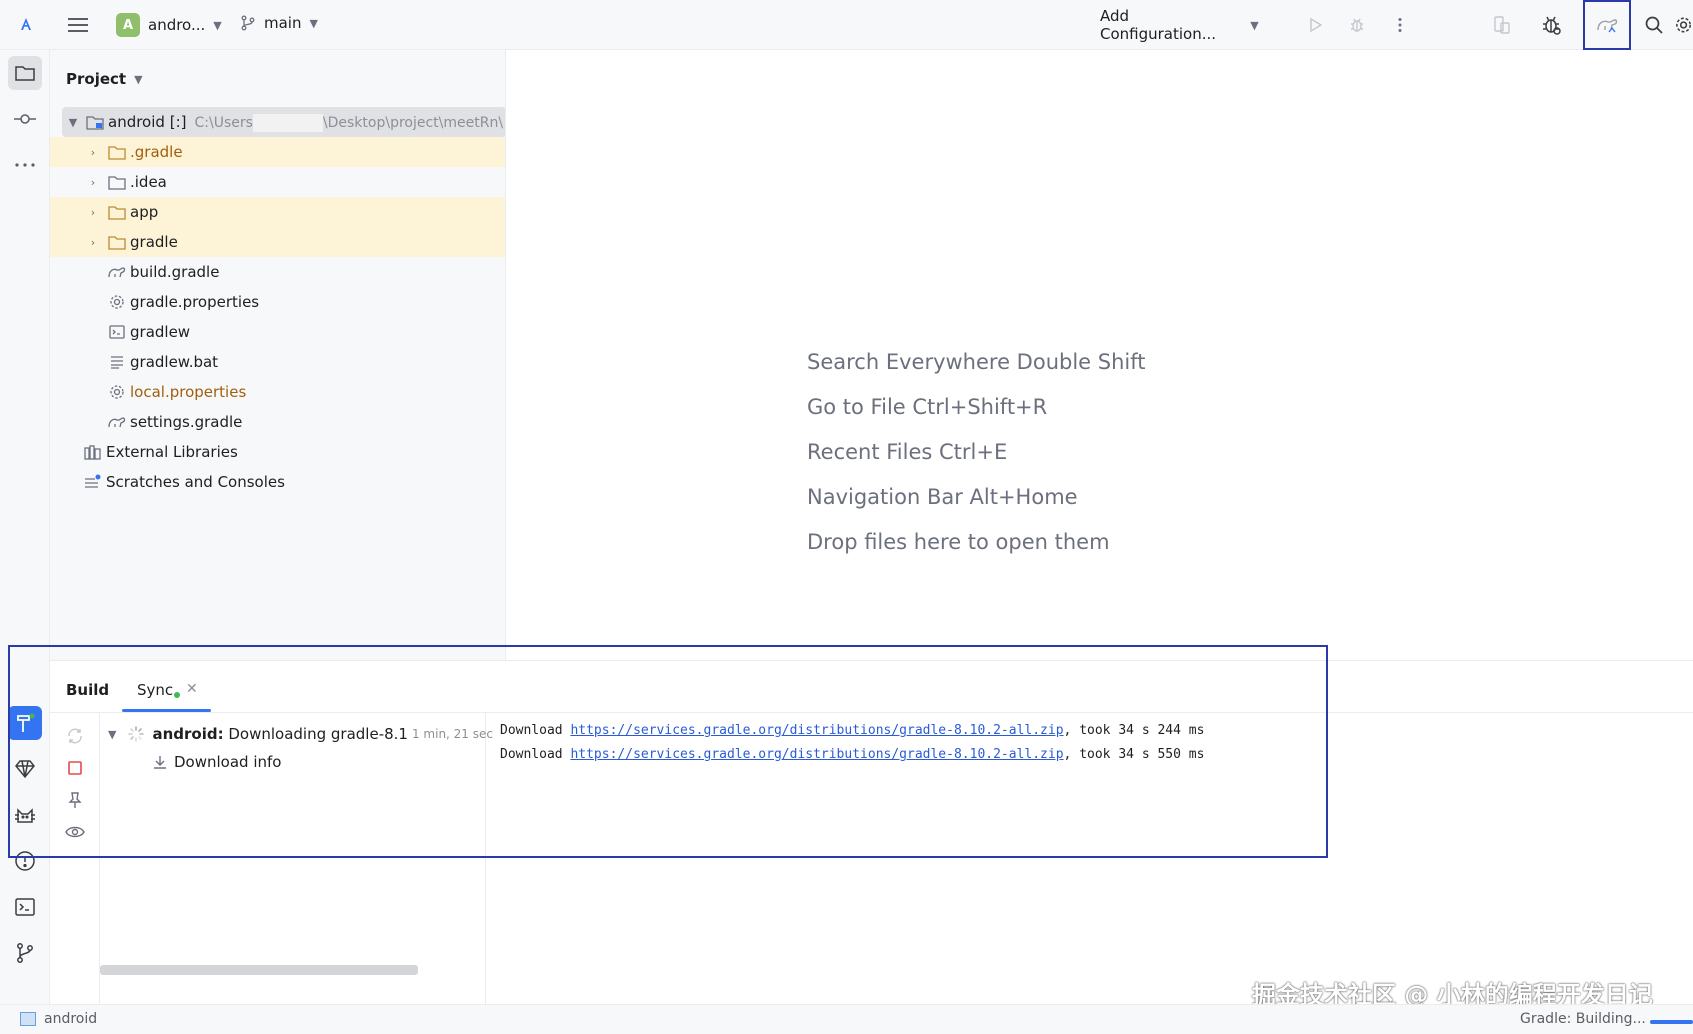 Image resolution: width=1693 pixels, height=1034 pixels. I want to click on module-folder-icon, so click(95, 122).